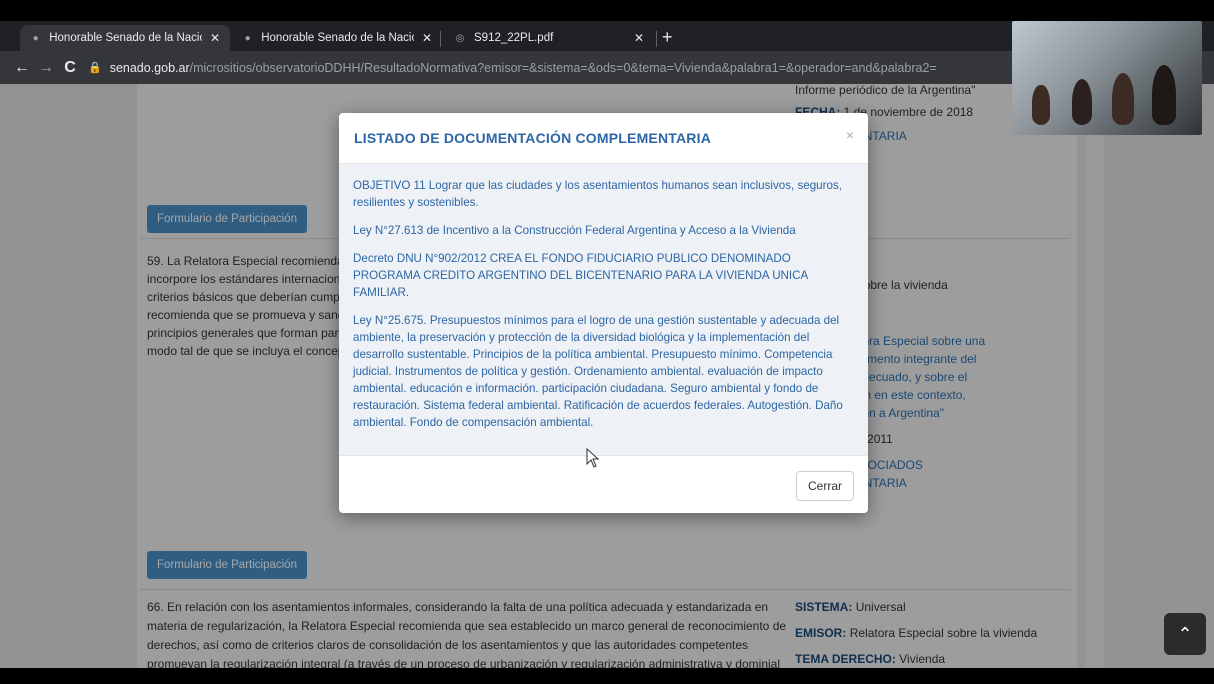 The height and width of the screenshot is (684, 1214). I want to click on mouse-cursor-icon, so click(593, 458).